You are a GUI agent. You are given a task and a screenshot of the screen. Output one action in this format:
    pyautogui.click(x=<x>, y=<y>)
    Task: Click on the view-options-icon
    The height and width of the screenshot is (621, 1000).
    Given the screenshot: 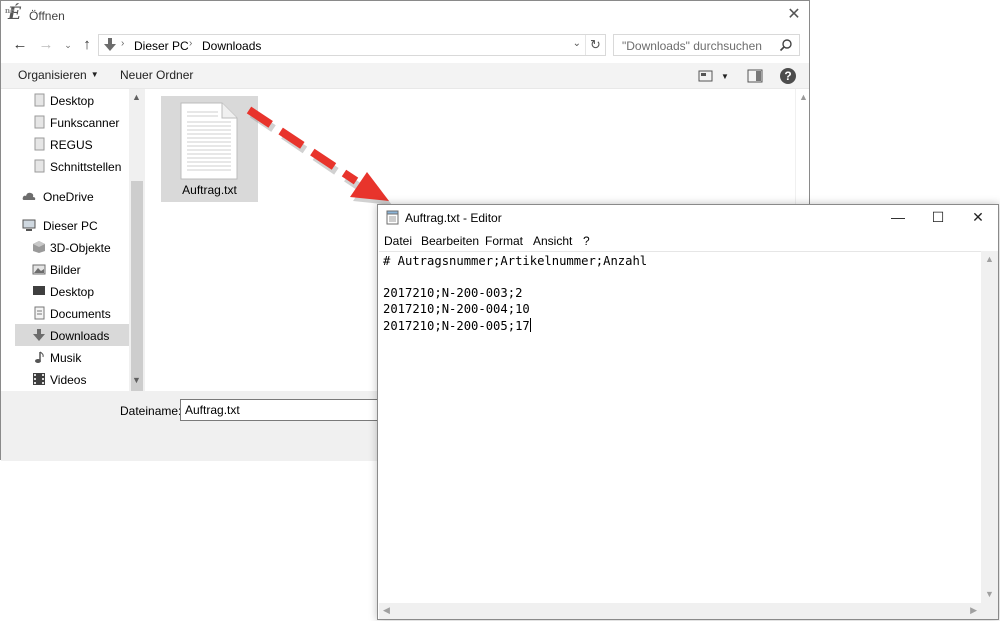 What is the action you would take?
    pyautogui.click(x=706, y=76)
    